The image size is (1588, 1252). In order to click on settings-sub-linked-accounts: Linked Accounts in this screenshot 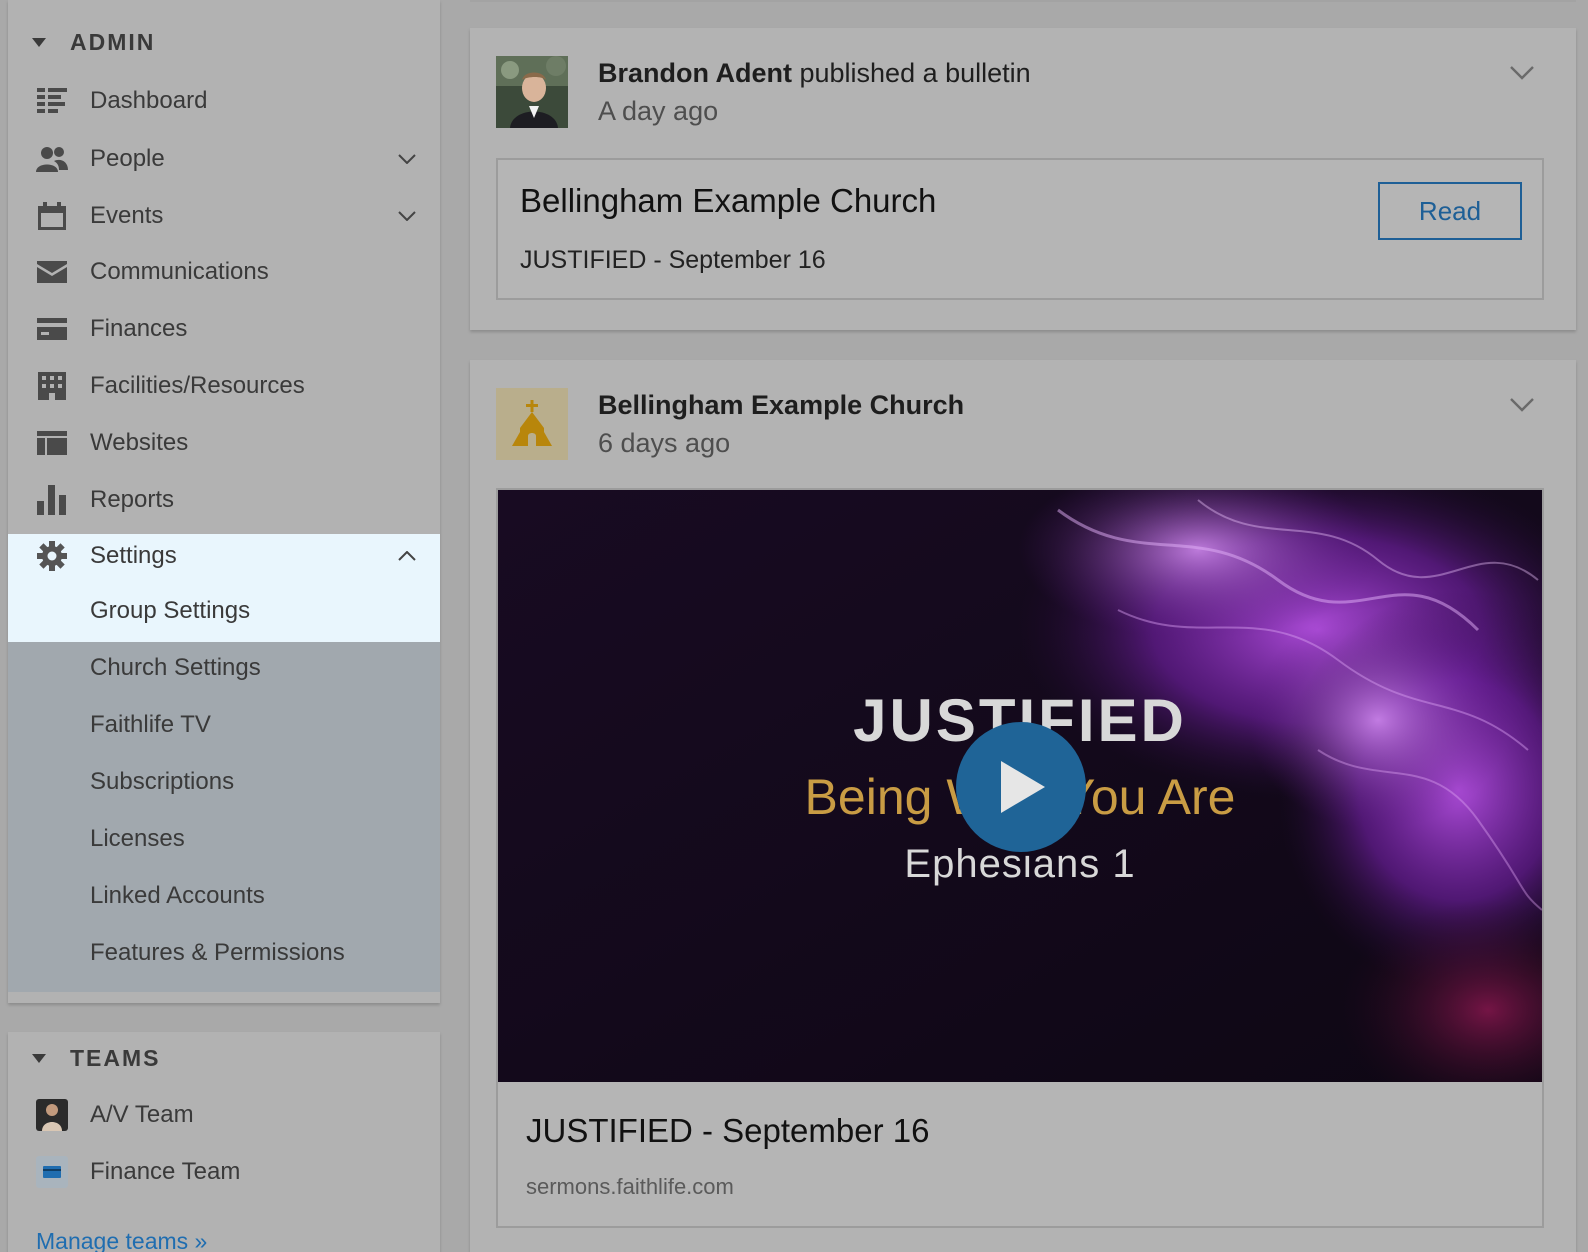, I will do `click(177, 896)`.